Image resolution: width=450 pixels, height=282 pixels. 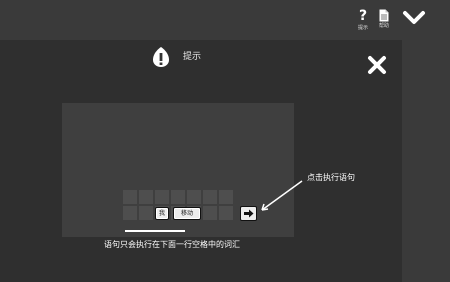 I want to click on run-sentence-button, so click(x=248, y=213).